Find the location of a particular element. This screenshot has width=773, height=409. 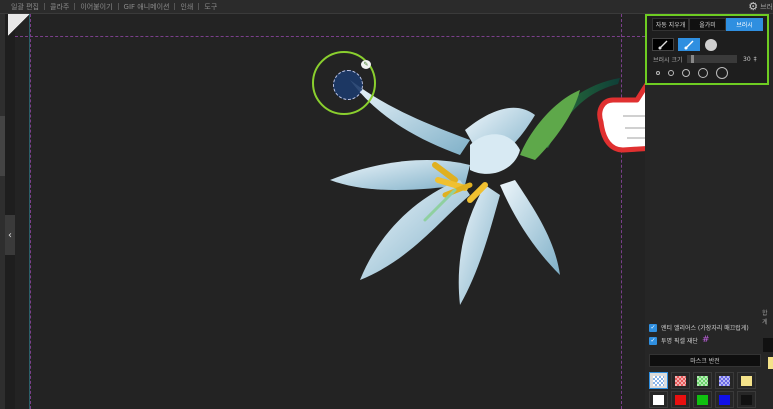

left-sidebar-strip is located at coordinates (2, 211).